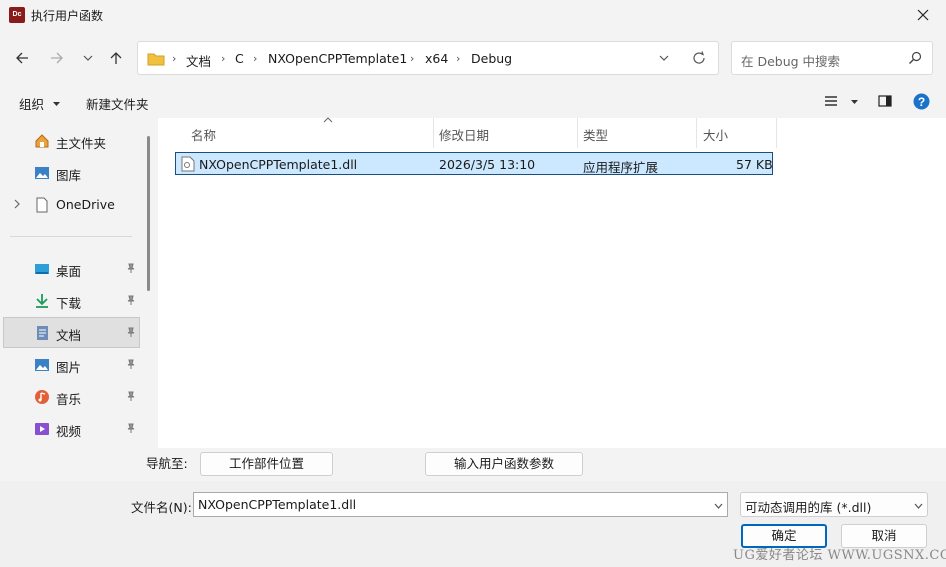  Describe the element at coordinates (460, 504) in the screenshot. I see `filename-input: NXOpenCPPTemplate1.dll` at that location.